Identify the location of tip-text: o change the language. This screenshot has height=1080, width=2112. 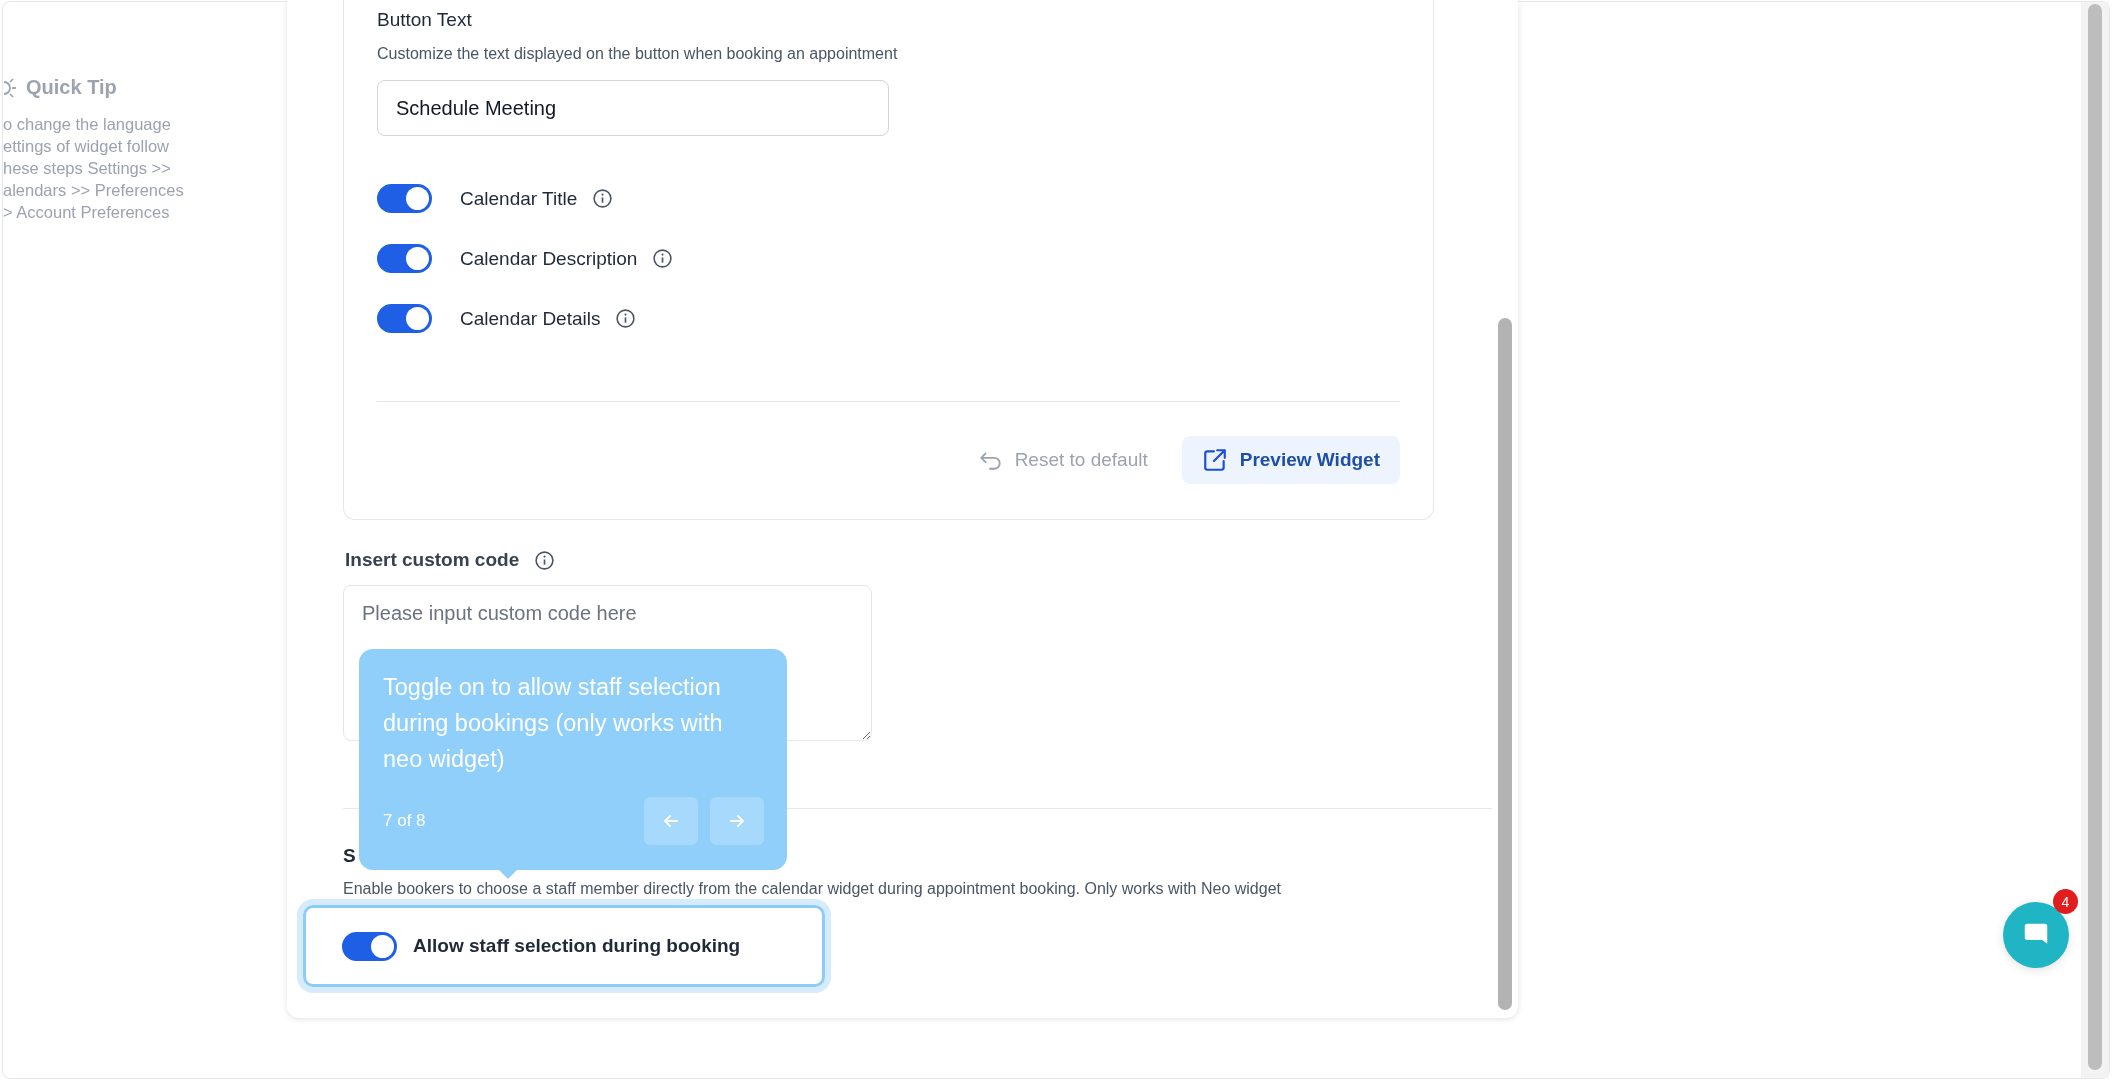
(87, 124).